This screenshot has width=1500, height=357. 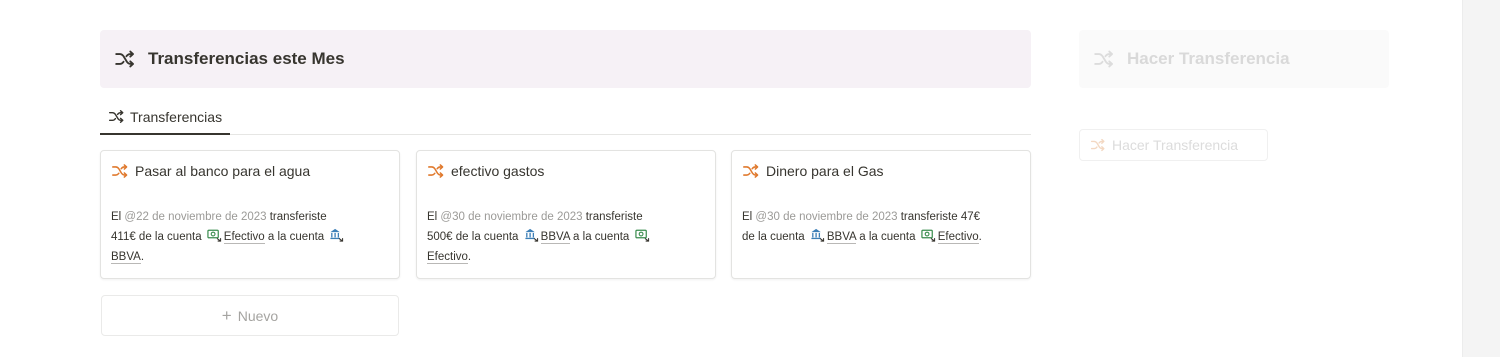 I want to click on callout-title: Transferencias este Mes, so click(x=246, y=58).